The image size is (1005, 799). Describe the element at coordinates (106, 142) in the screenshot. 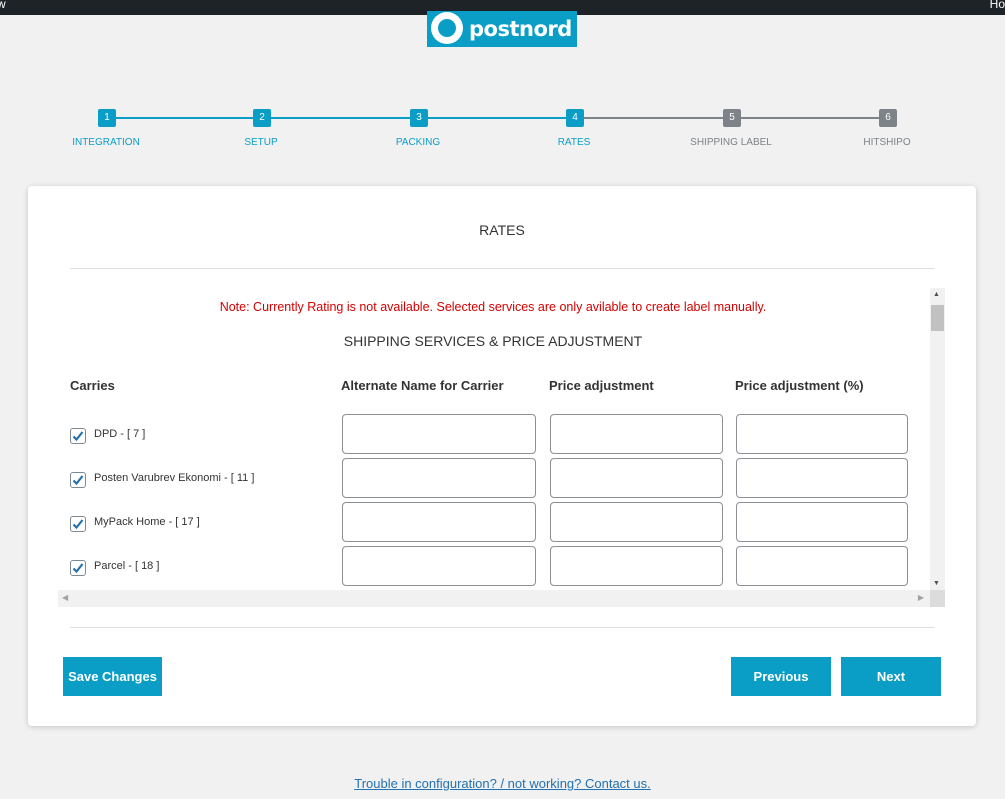

I see `step-1-label: INTEGRATION` at that location.